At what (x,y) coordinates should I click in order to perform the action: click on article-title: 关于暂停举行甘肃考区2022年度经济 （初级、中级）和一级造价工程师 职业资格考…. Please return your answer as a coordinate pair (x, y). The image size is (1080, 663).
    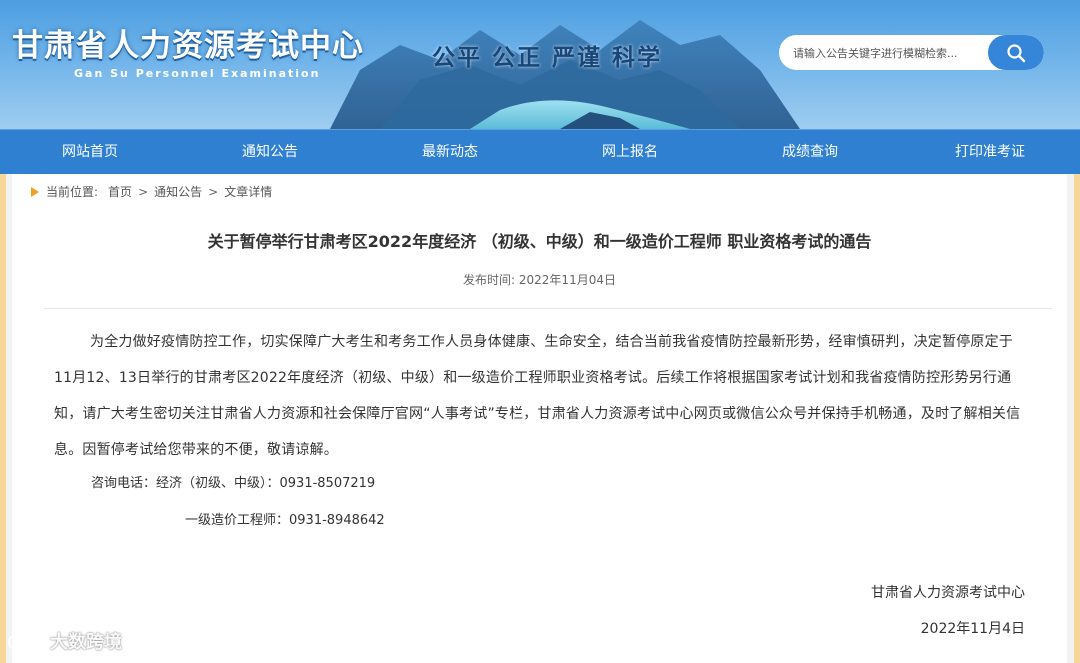
    Looking at the image, I should click on (539, 241).